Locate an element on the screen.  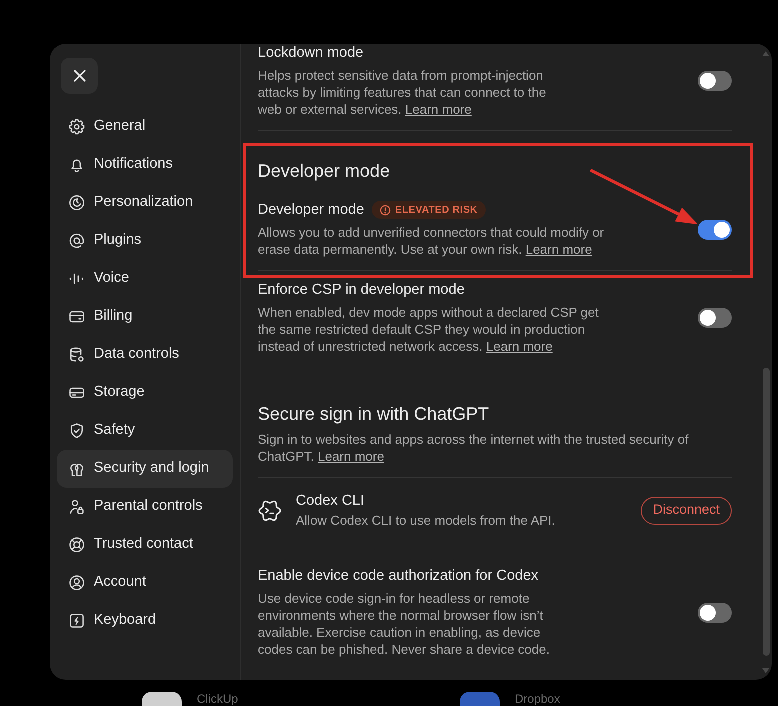
setting-title: Enable device code authorization for Codex is located at coordinates (398, 576).